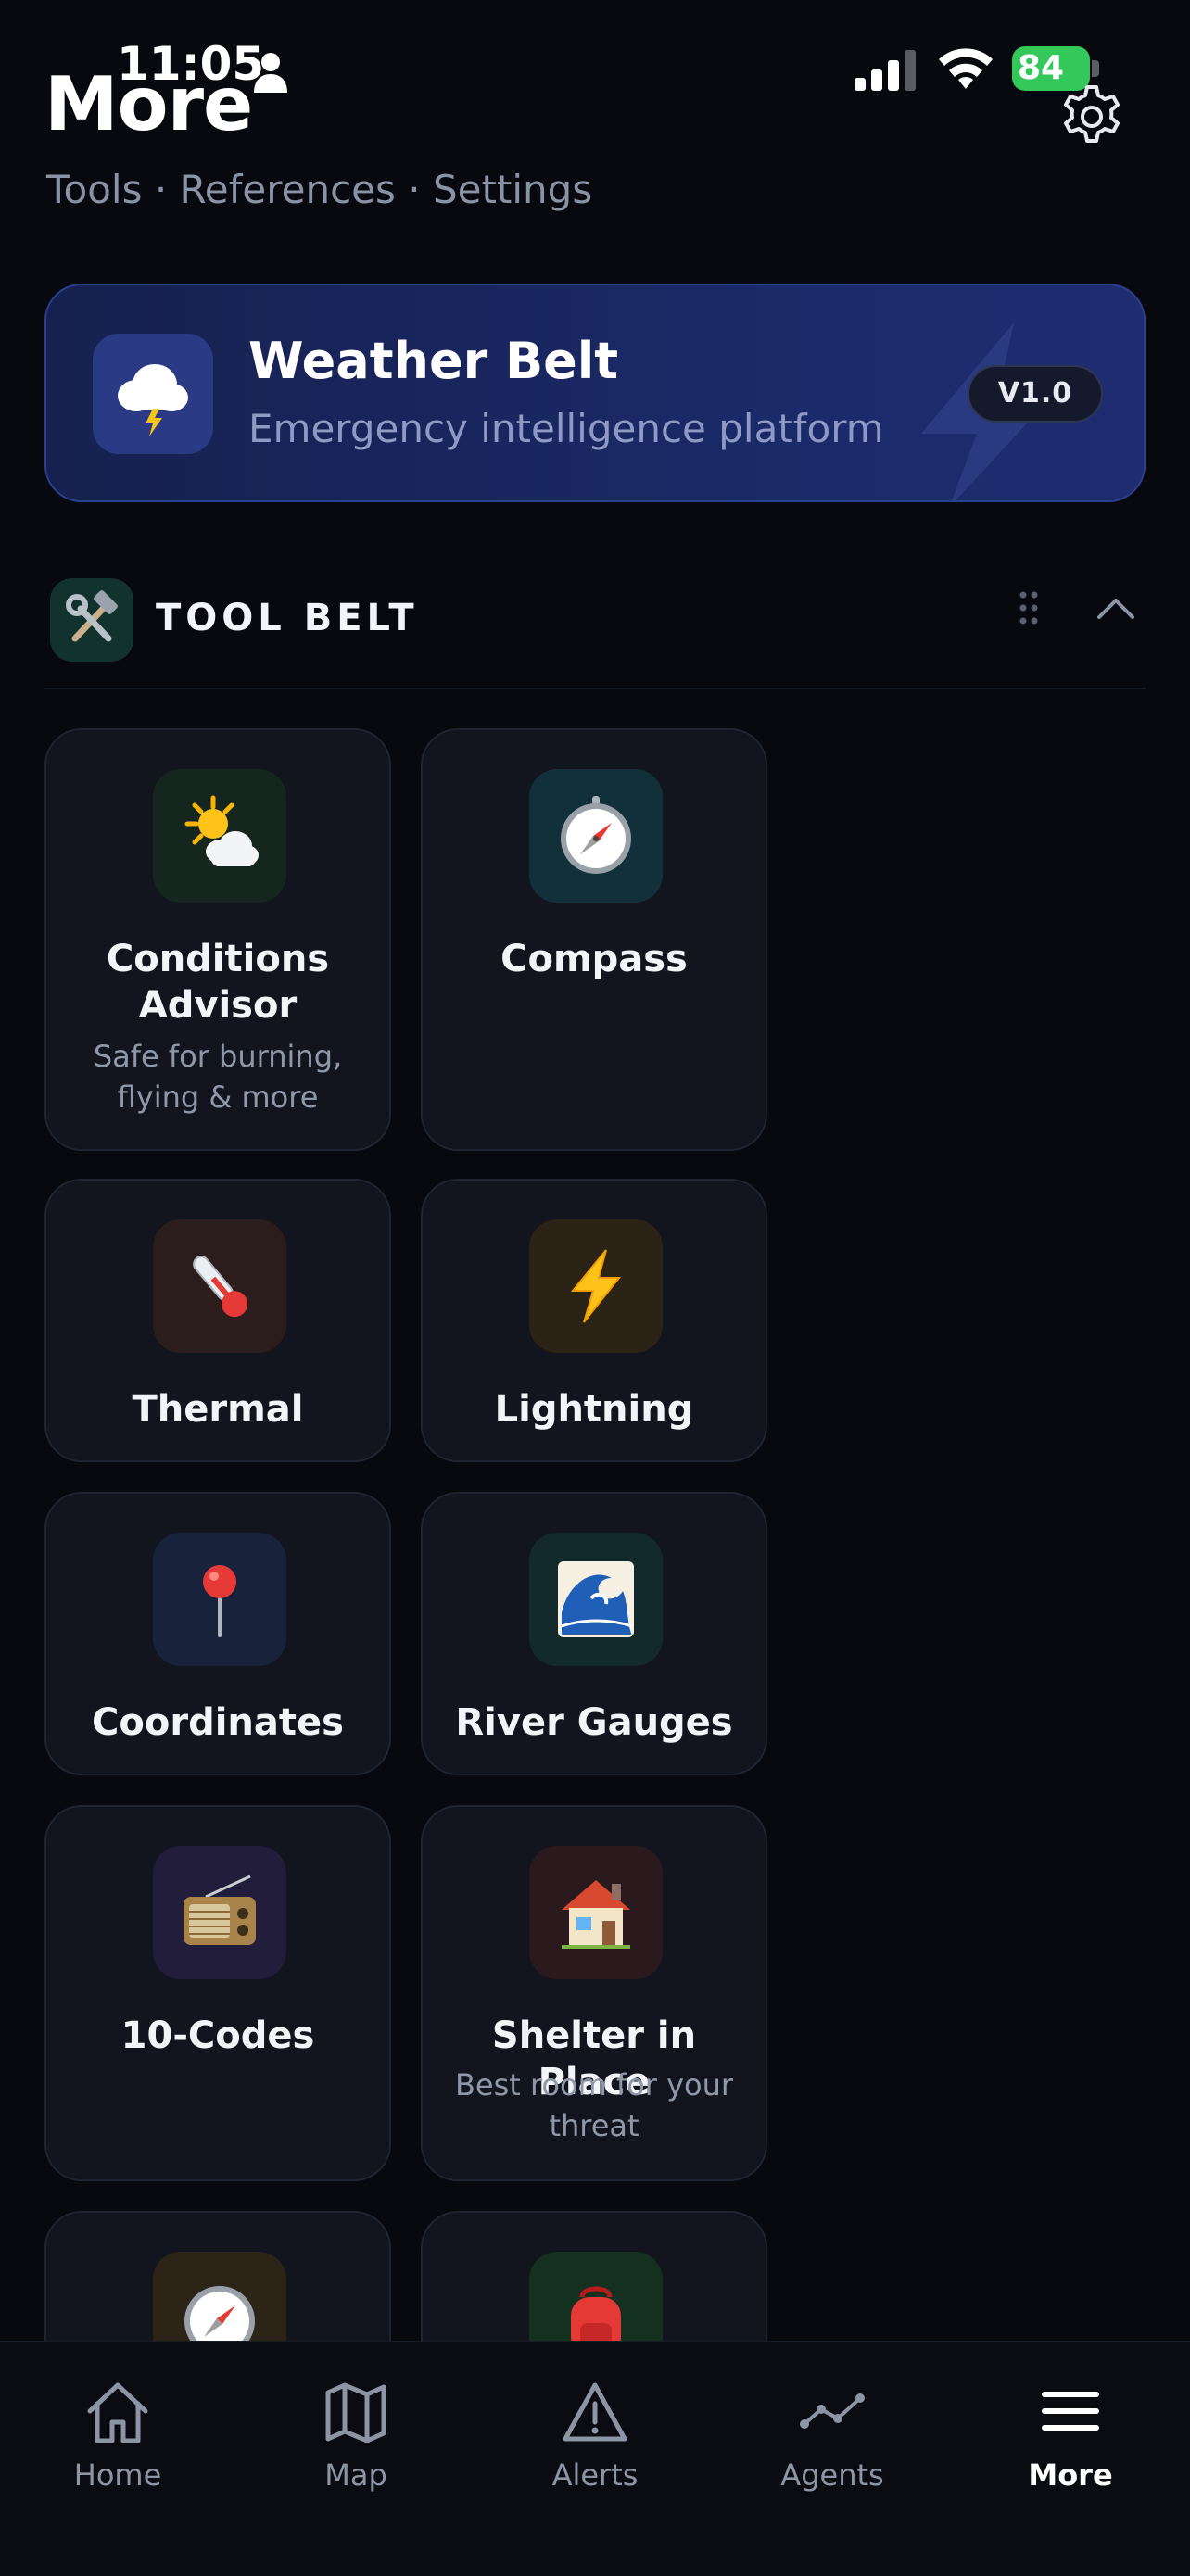 The image size is (1190, 2576). Describe the element at coordinates (832, 2431) in the screenshot. I see `tab-agents: Agents` at that location.